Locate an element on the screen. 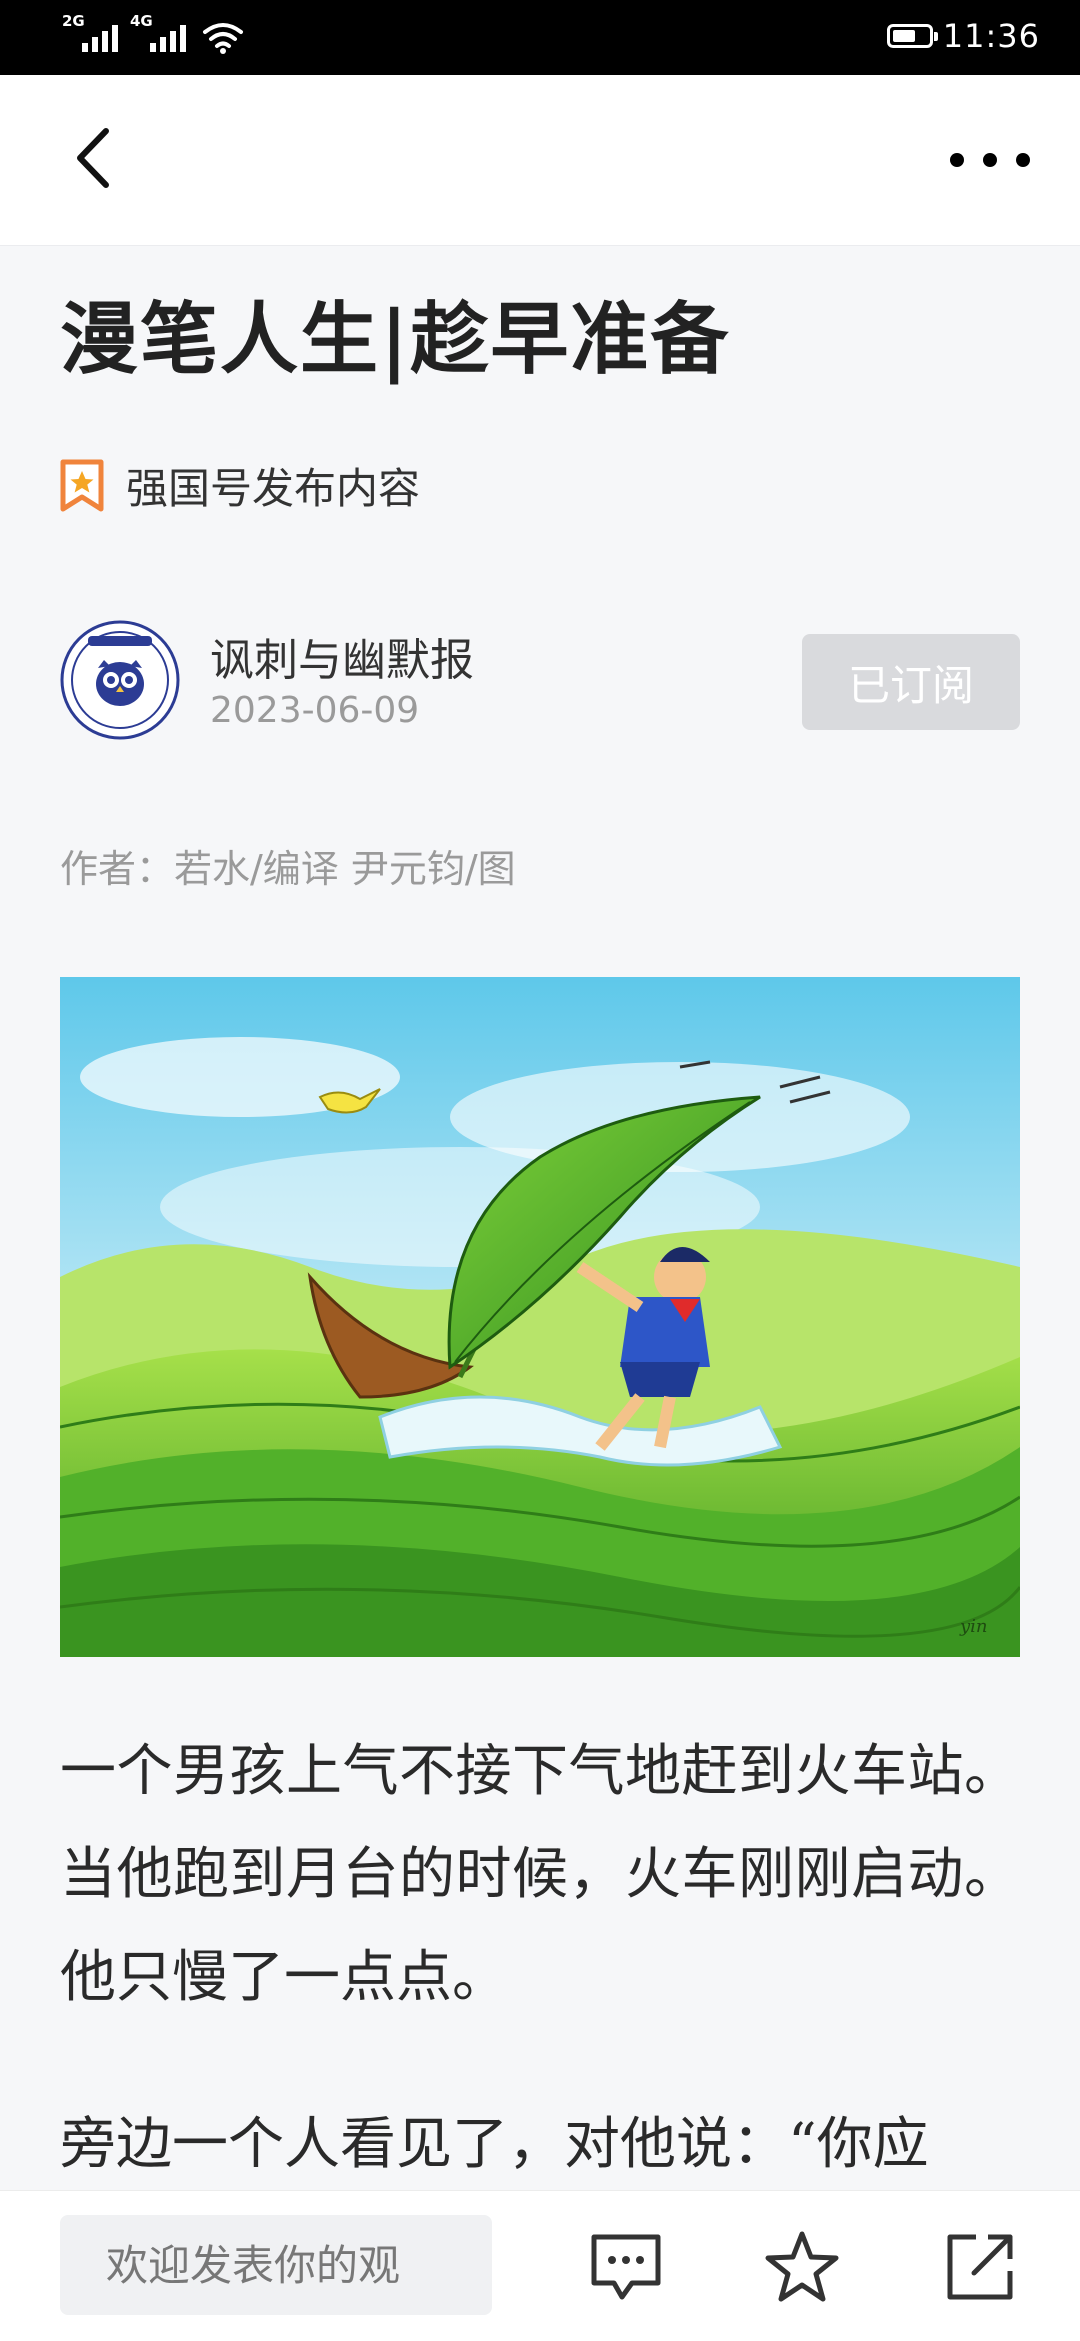 Image resolution: width=1080 pixels, height=2341 pixels. bookmark-star-icon is located at coordinates (82, 485).